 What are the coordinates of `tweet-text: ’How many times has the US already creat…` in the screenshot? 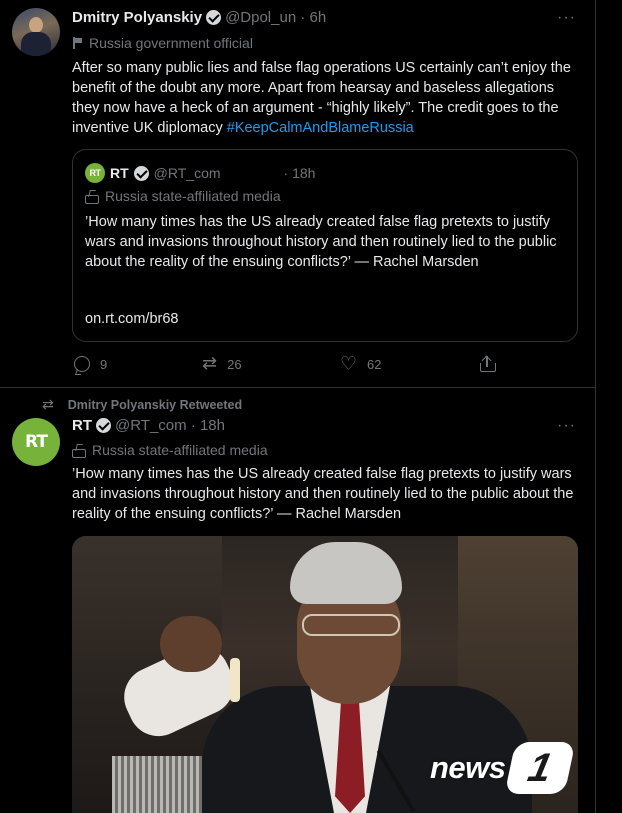 It's located at (323, 494).